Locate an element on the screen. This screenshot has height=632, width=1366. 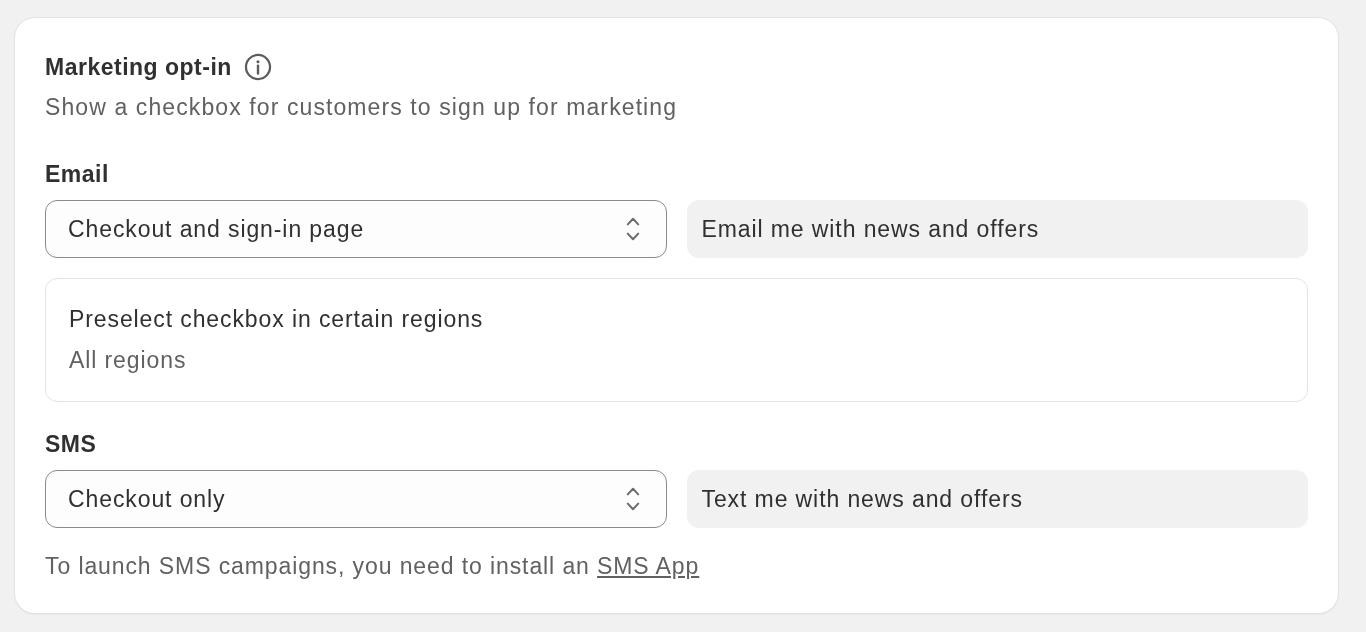
section-label: SMS is located at coordinates (71, 444).